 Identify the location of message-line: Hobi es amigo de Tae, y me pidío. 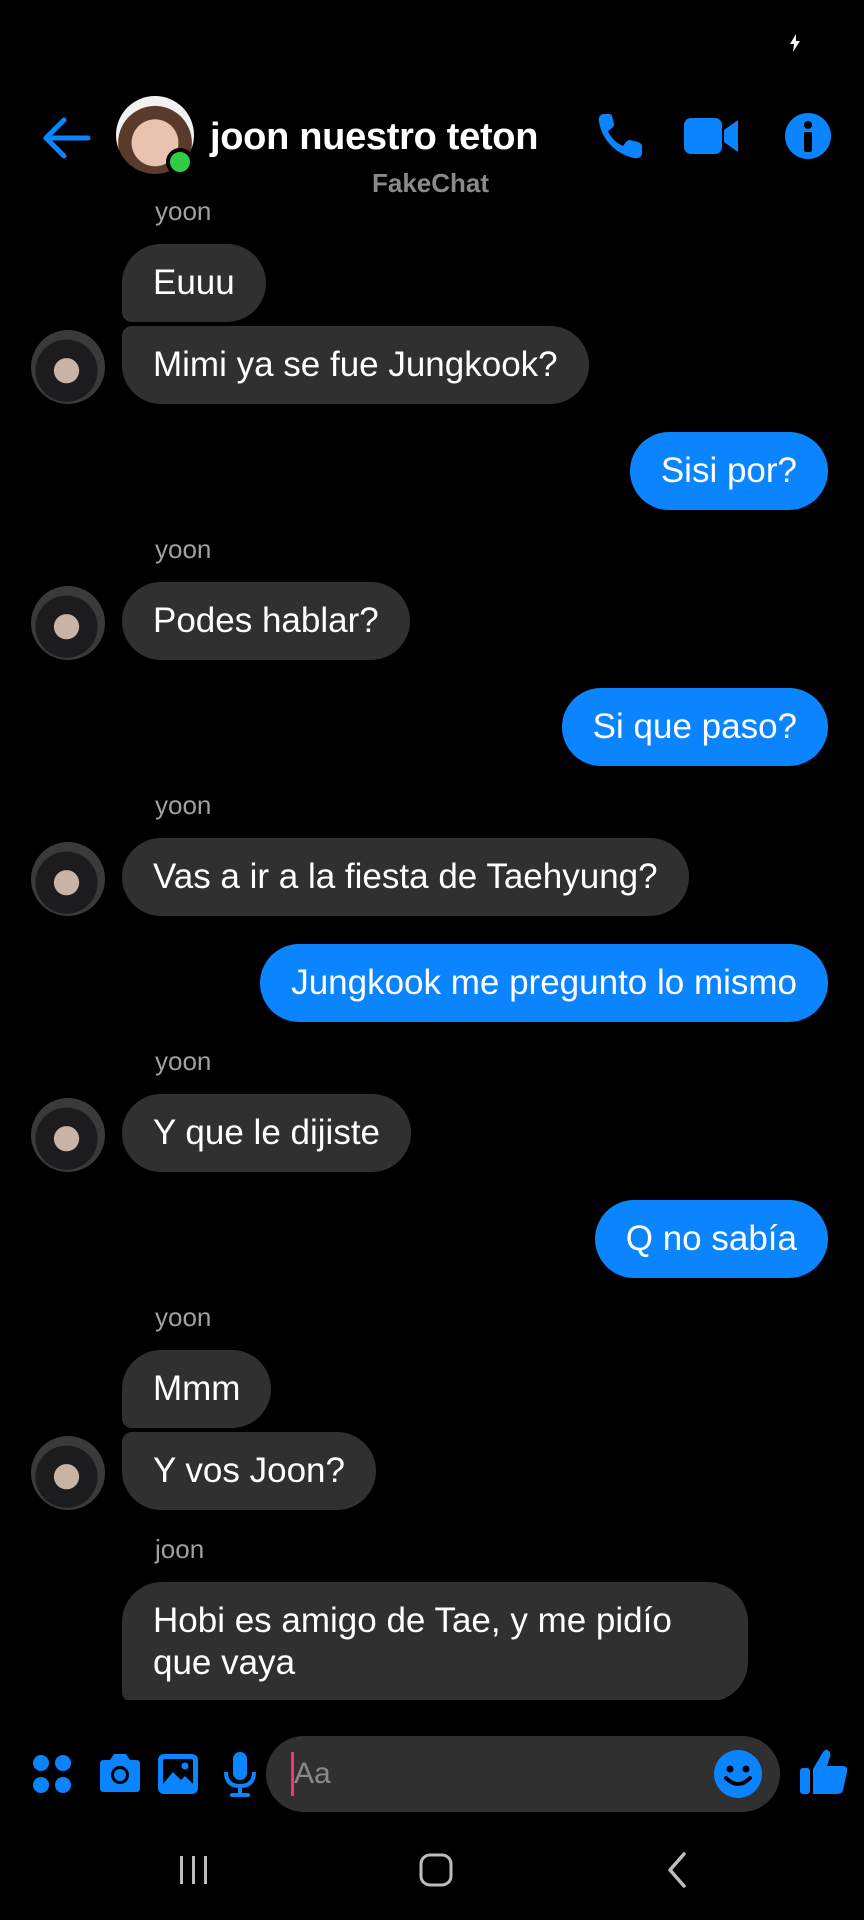
(412, 1620).